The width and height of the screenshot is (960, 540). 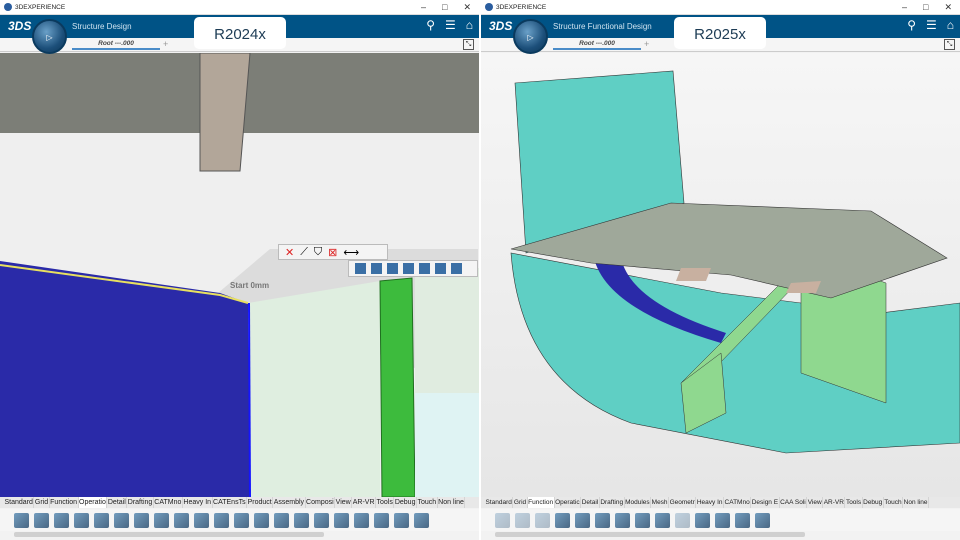 What do you see at coordinates (456, 268) in the screenshot?
I see `tree-icon` at bounding box center [456, 268].